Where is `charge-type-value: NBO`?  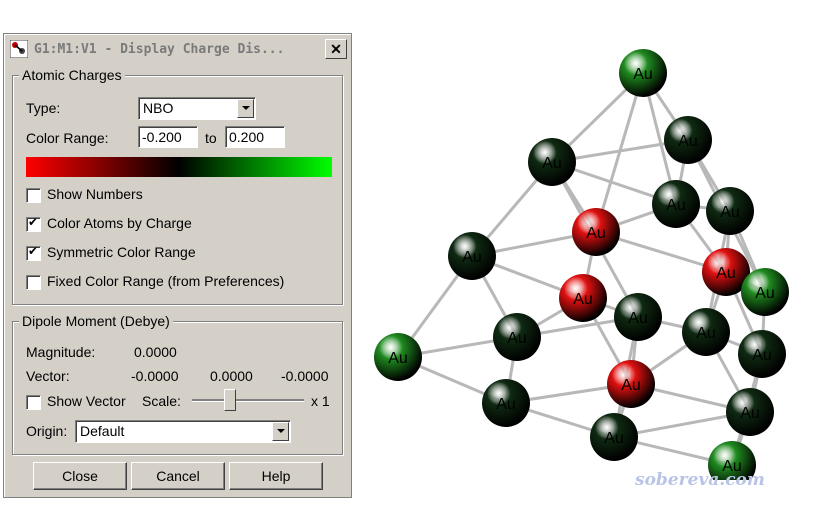 charge-type-value: NBO is located at coordinates (158, 108).